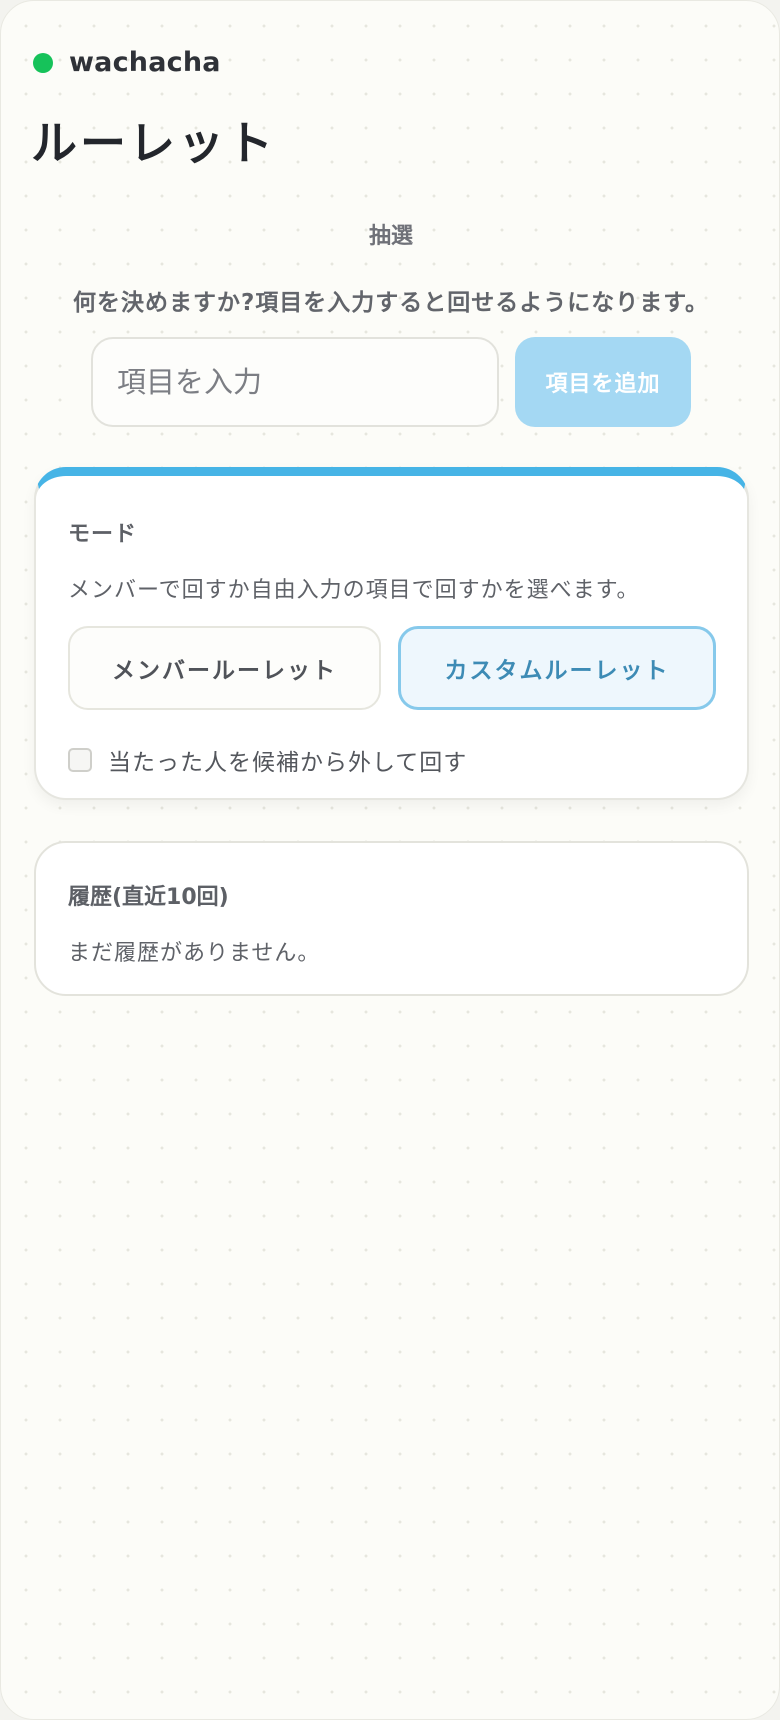  I want to click on mode-title: モード, so click(103, 534).